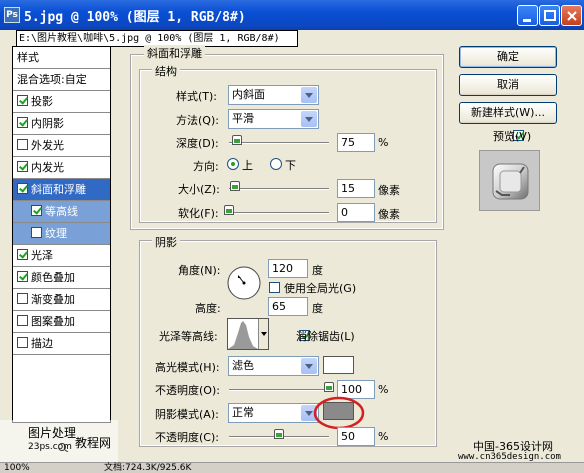  Describe the element at coordinates (248, 94) in the screenshot. I see `style-select-value: 内斜面` at that location.